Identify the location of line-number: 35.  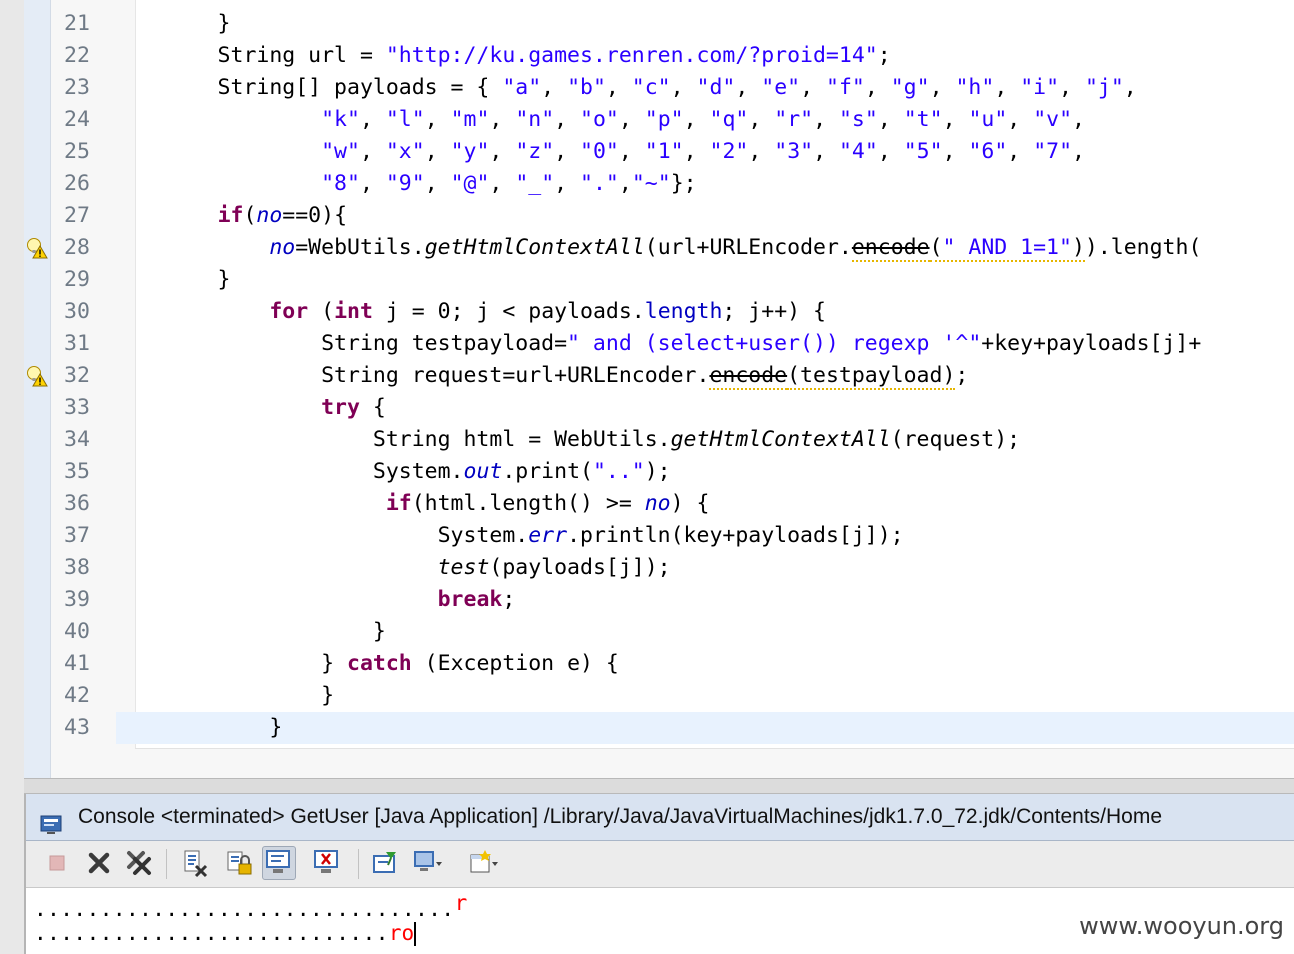
(77, 471).